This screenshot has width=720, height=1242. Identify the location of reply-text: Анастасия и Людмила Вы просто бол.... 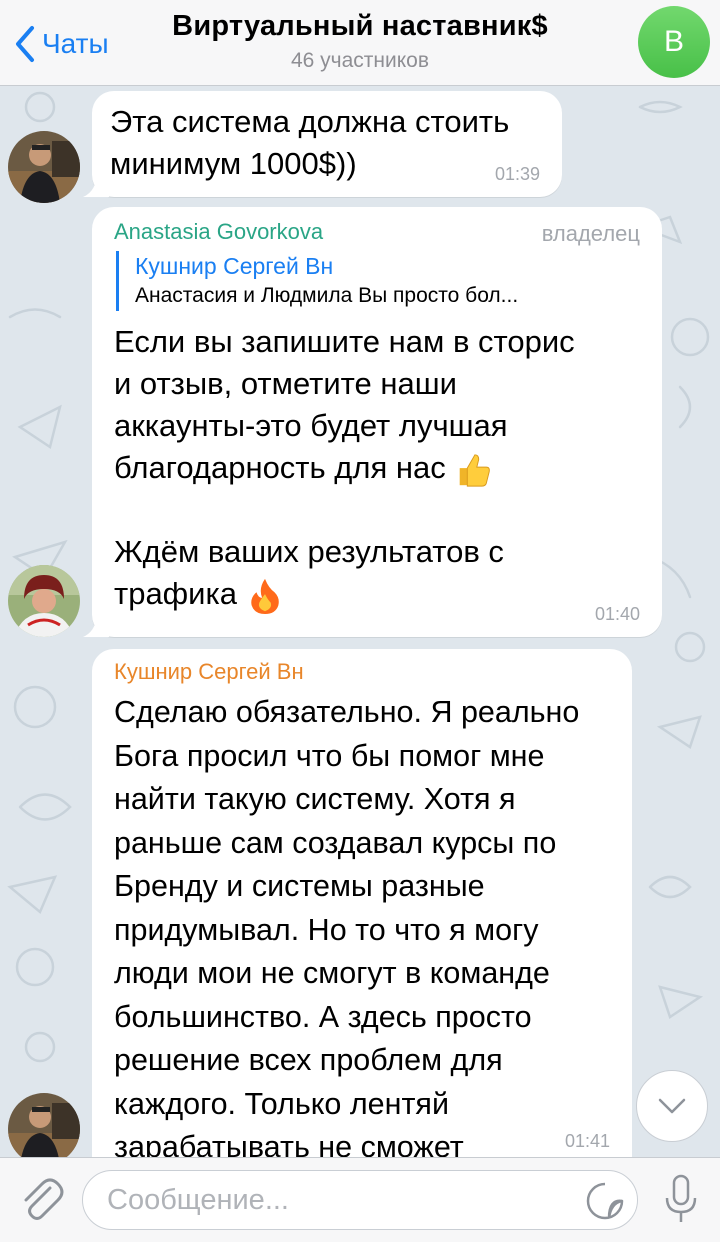
(327, 295).